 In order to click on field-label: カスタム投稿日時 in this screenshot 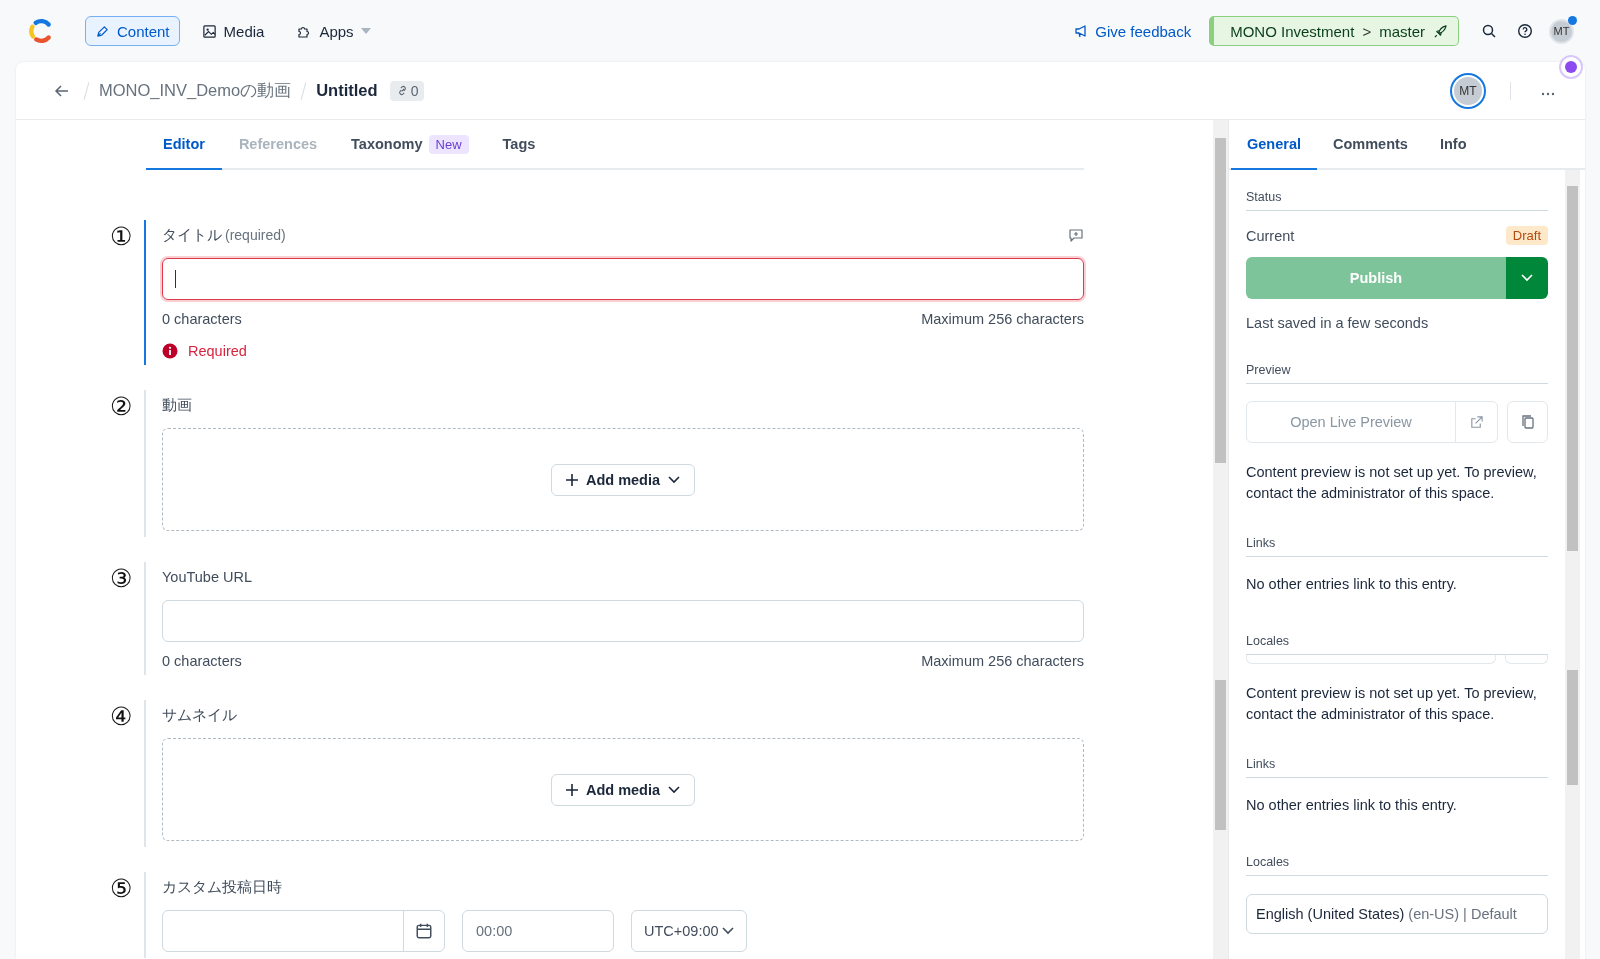, I will do `click(222, 887)`.